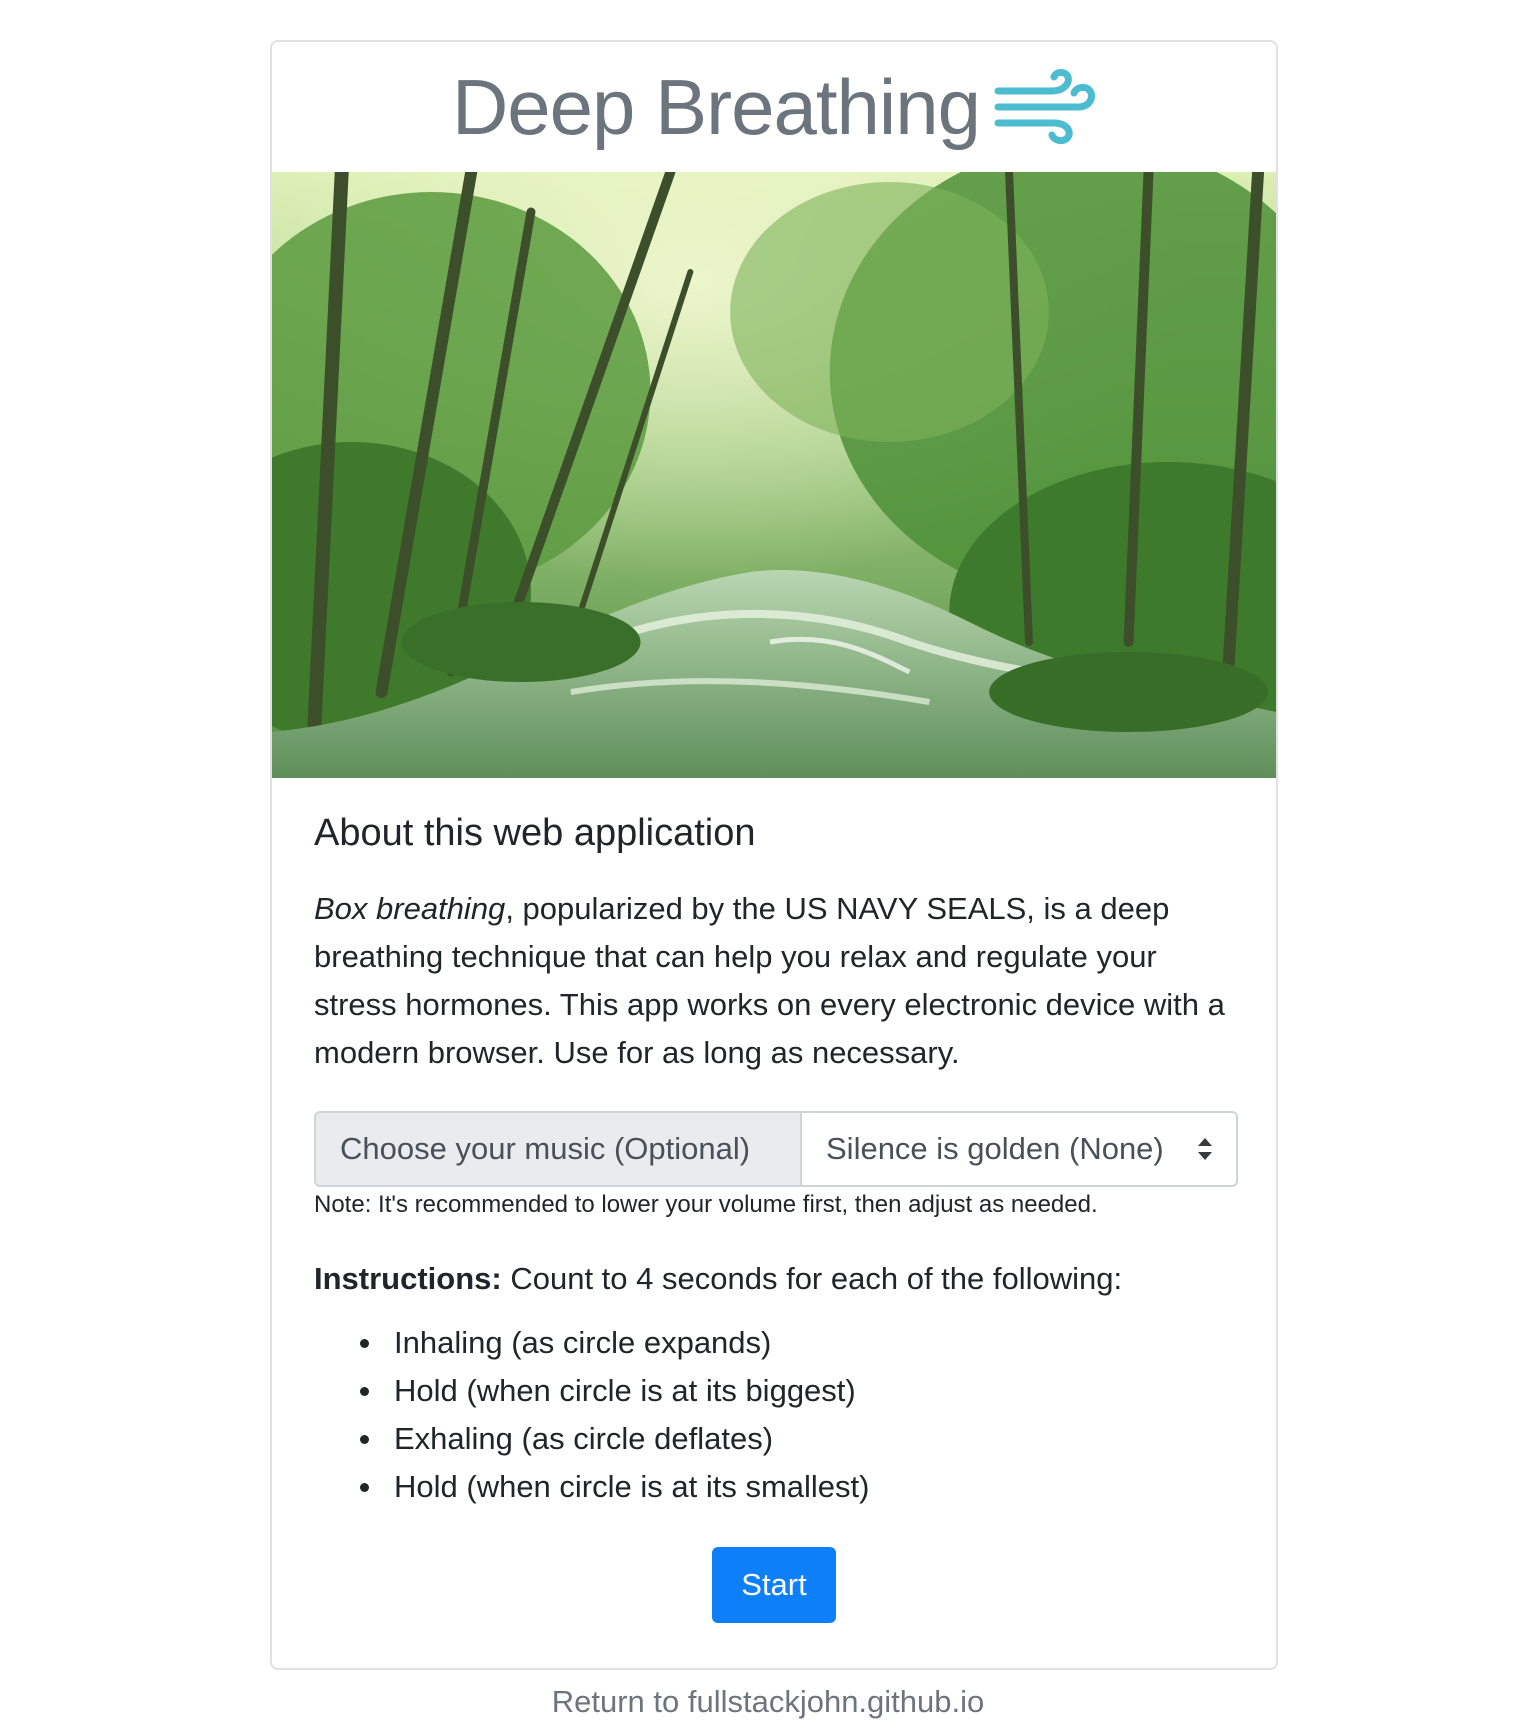 The height and width of the screenshot is (1728, 1536). What do you see at coordinates (410, 908) in the screenshot?
I see `intro-italic: Box breathing` at bounding box center [410, 908].